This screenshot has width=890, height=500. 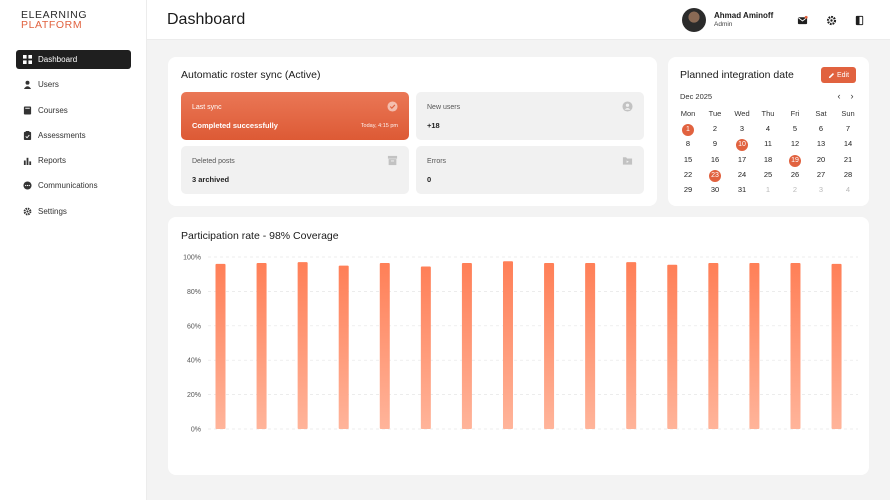 I want to click on calendar-day: 8, so click(x=688, y=144).